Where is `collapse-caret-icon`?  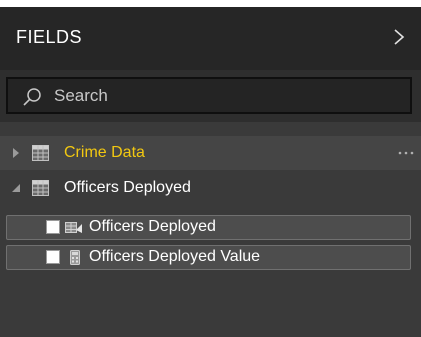
collapse-caret-icon is located at coordinates (16, 188).